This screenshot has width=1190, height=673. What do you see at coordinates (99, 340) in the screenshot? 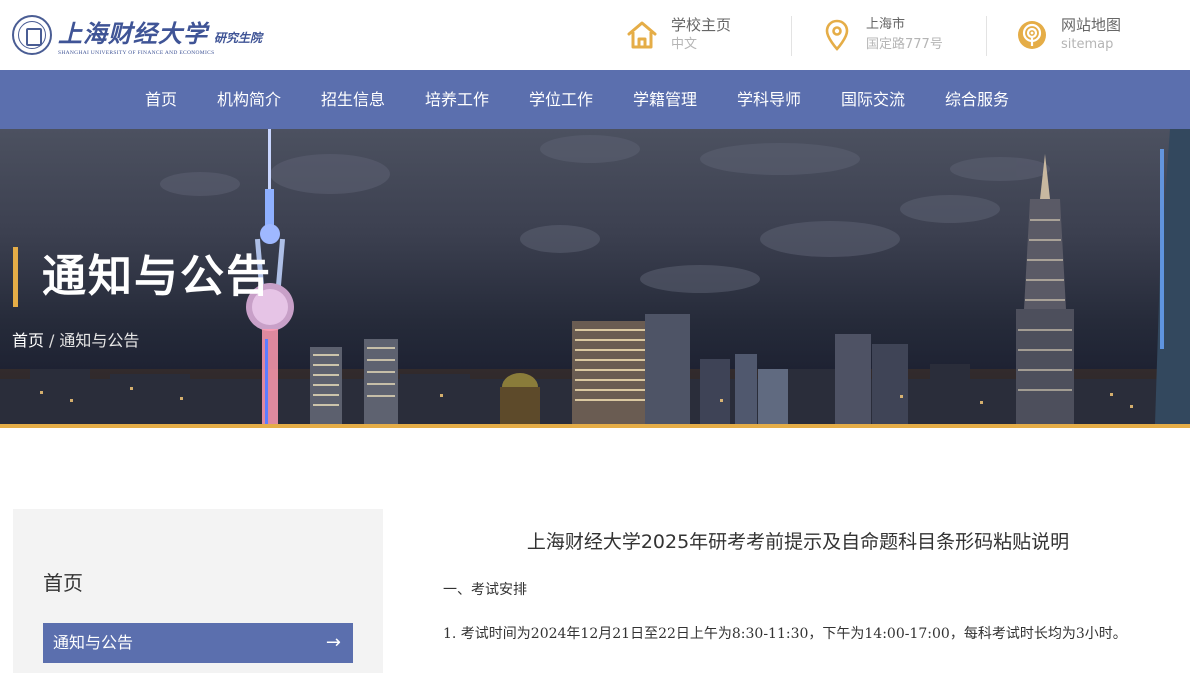
I see `breadcrumb-current: 通知与公告` at bounding box center [99, 340].